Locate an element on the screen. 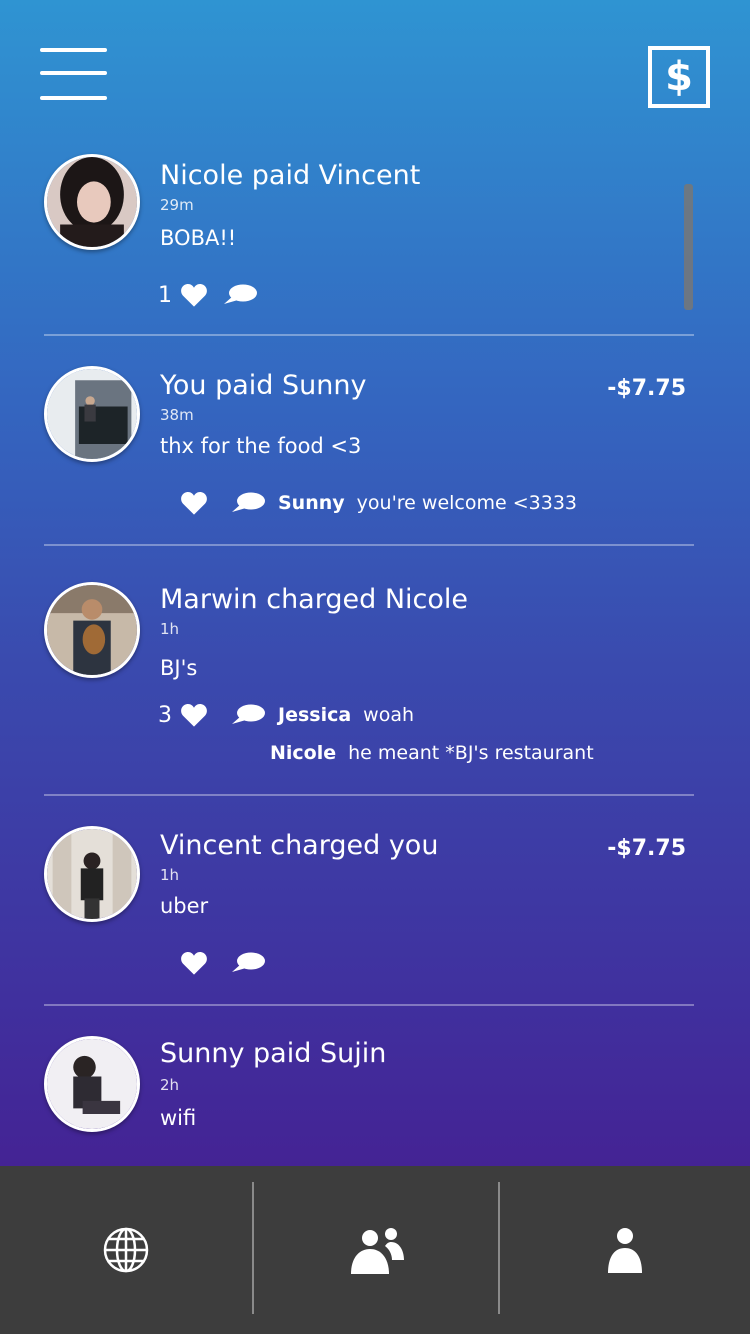 Image resolution: width=750 pixels, height=1334 pixels. transaction-title: Nicole paid Vincent is located at coordinates (290, 175).